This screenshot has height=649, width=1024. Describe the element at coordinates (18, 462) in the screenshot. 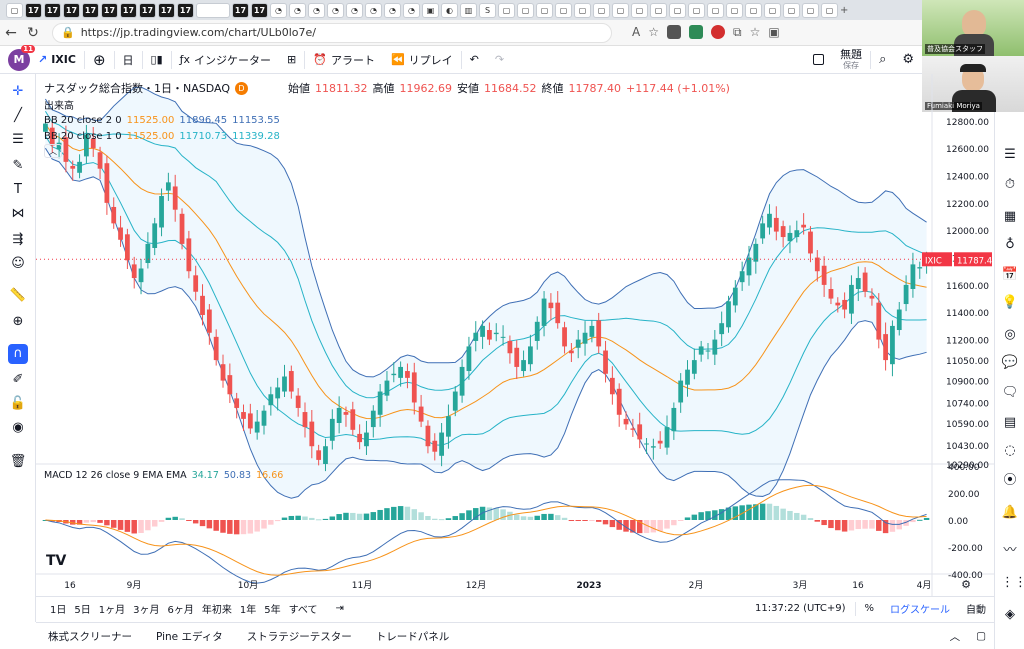

I see `trash-icon: 🗑` at that location.